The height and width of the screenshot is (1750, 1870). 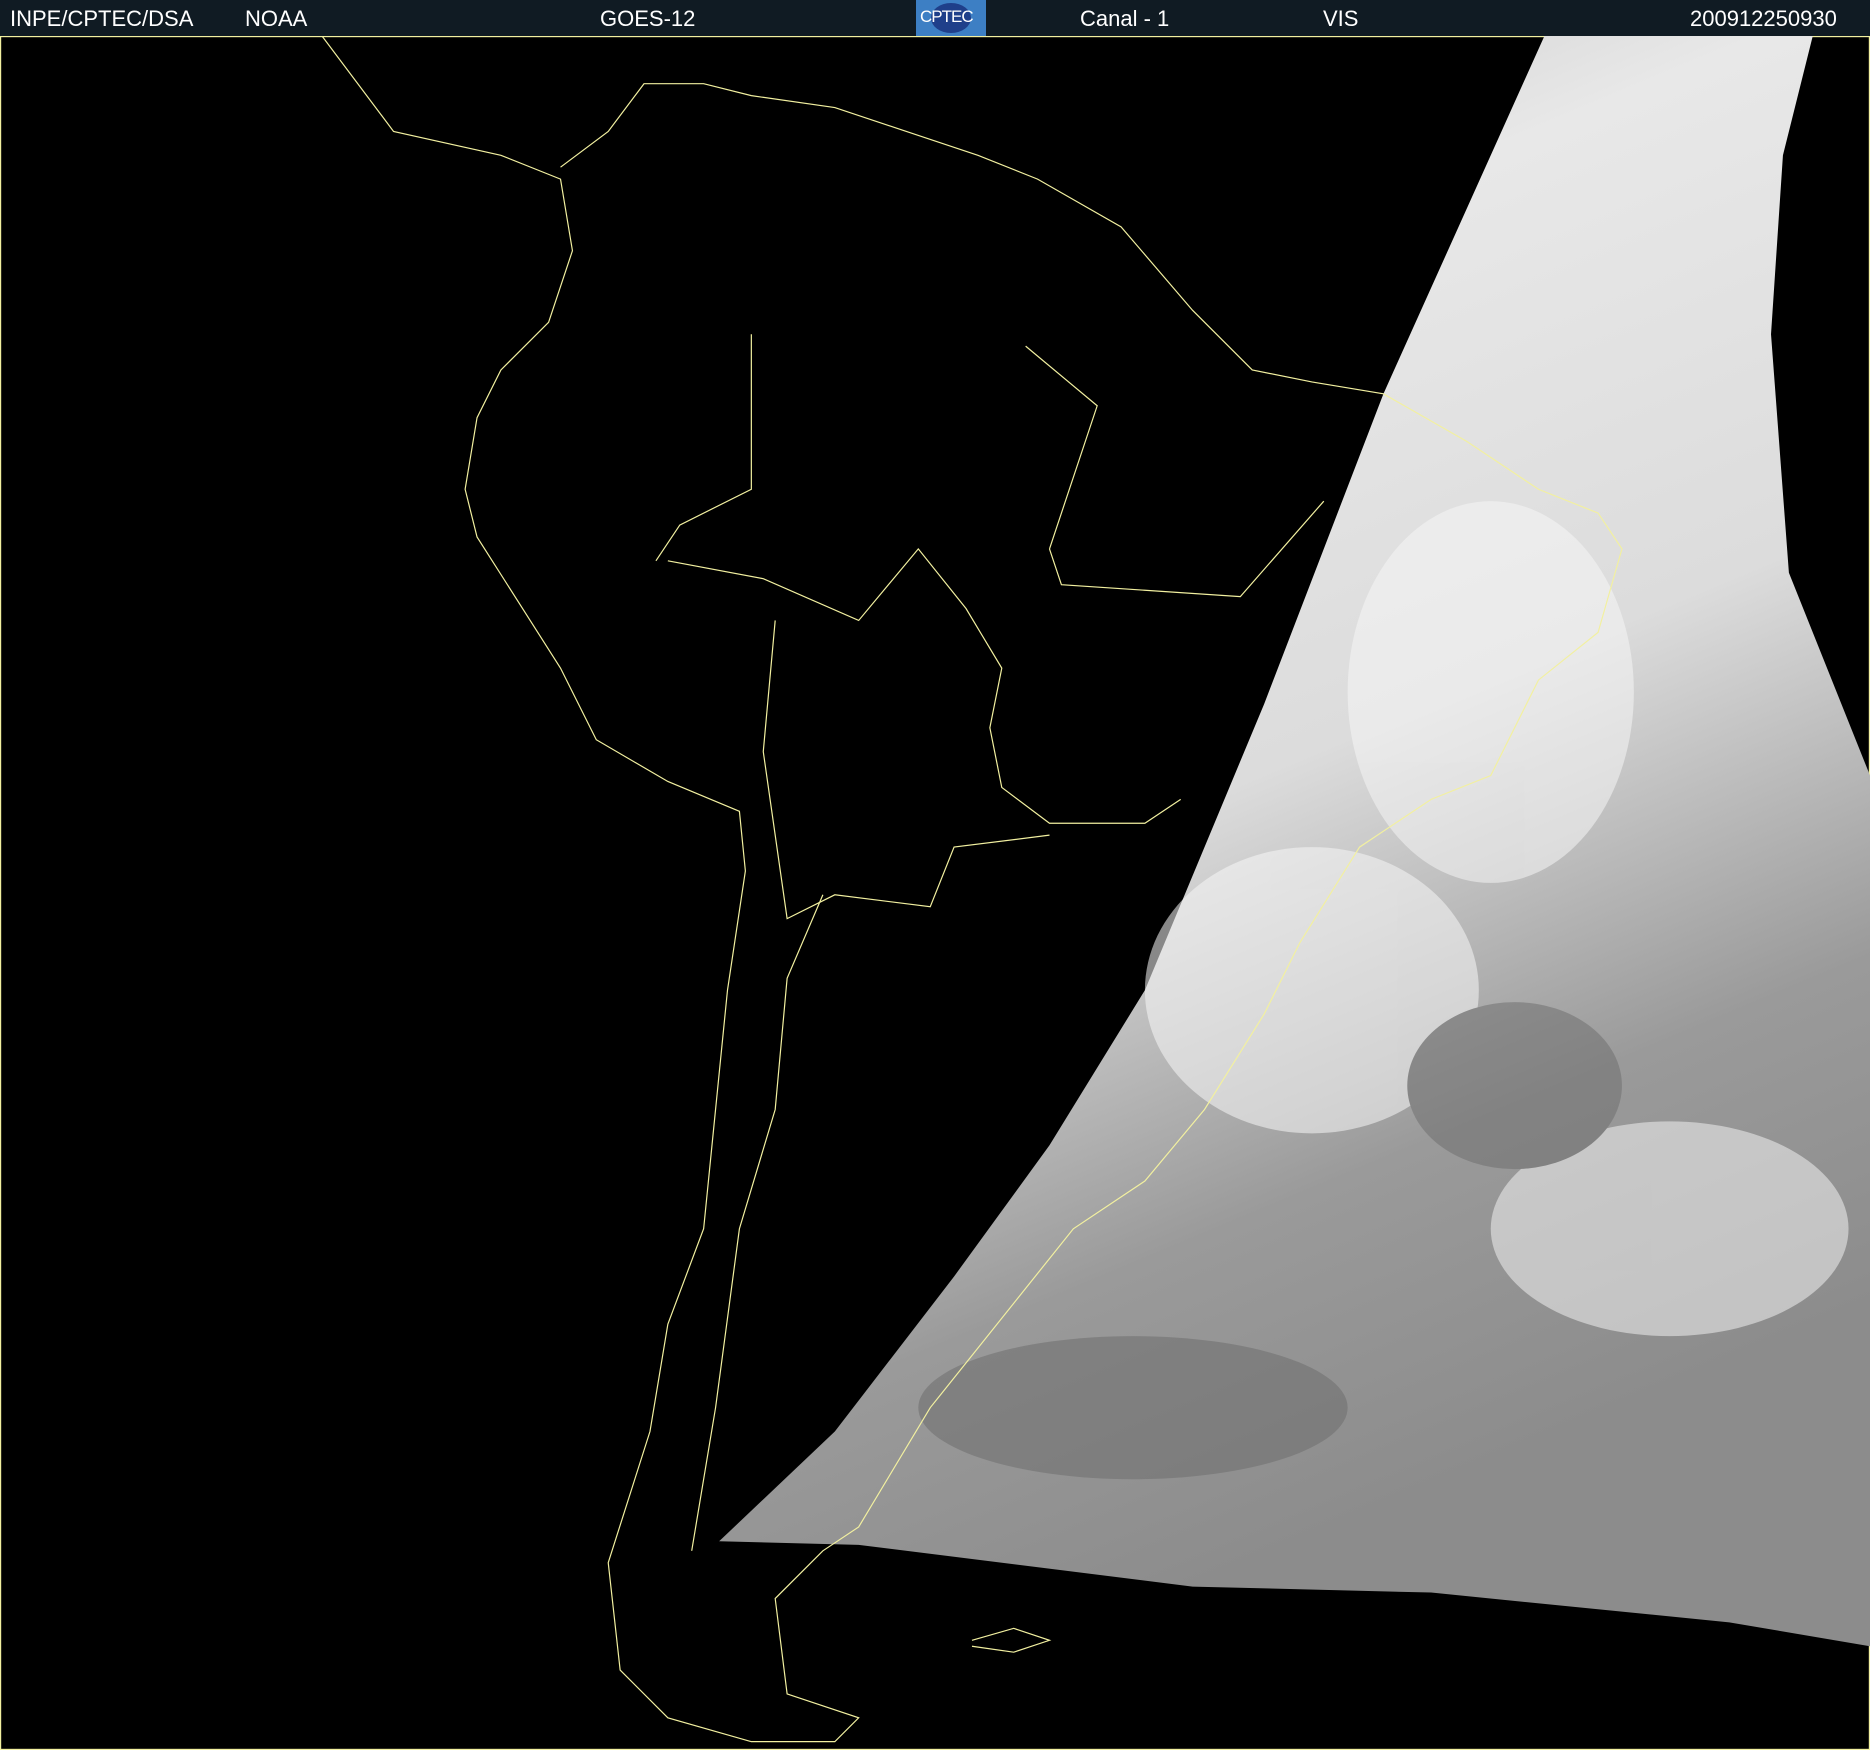 I want to click on timestamp-label: 200912250930, so click(x=1763, y=18).